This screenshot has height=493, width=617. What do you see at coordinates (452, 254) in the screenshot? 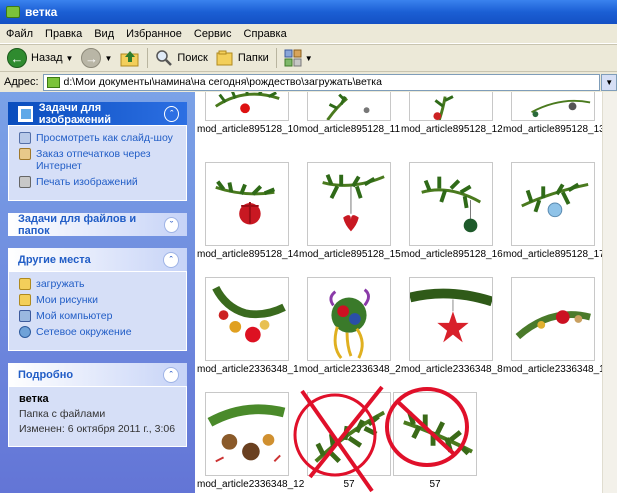
I see `file-name: mod_article895128_16` at bounding box center [452, 254].